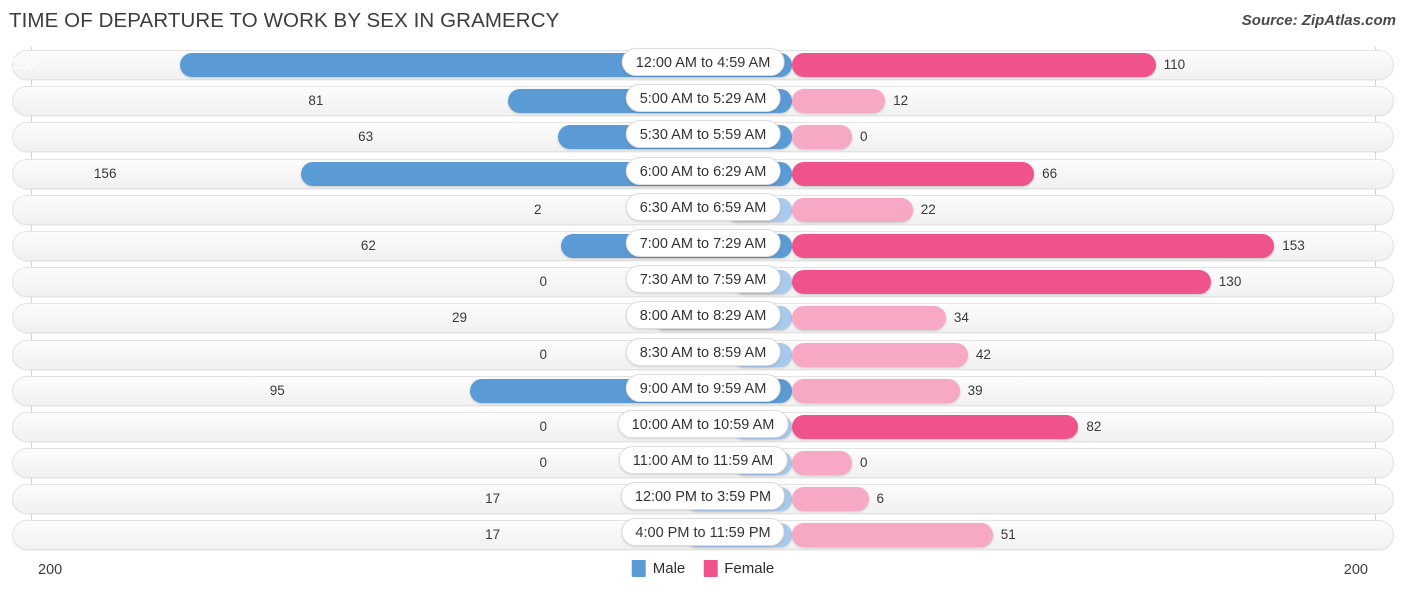  What do you see at coordinates (983, 354) in the screenshot?
I see `bar-value-female: 42` at bounding box center [983, 354].